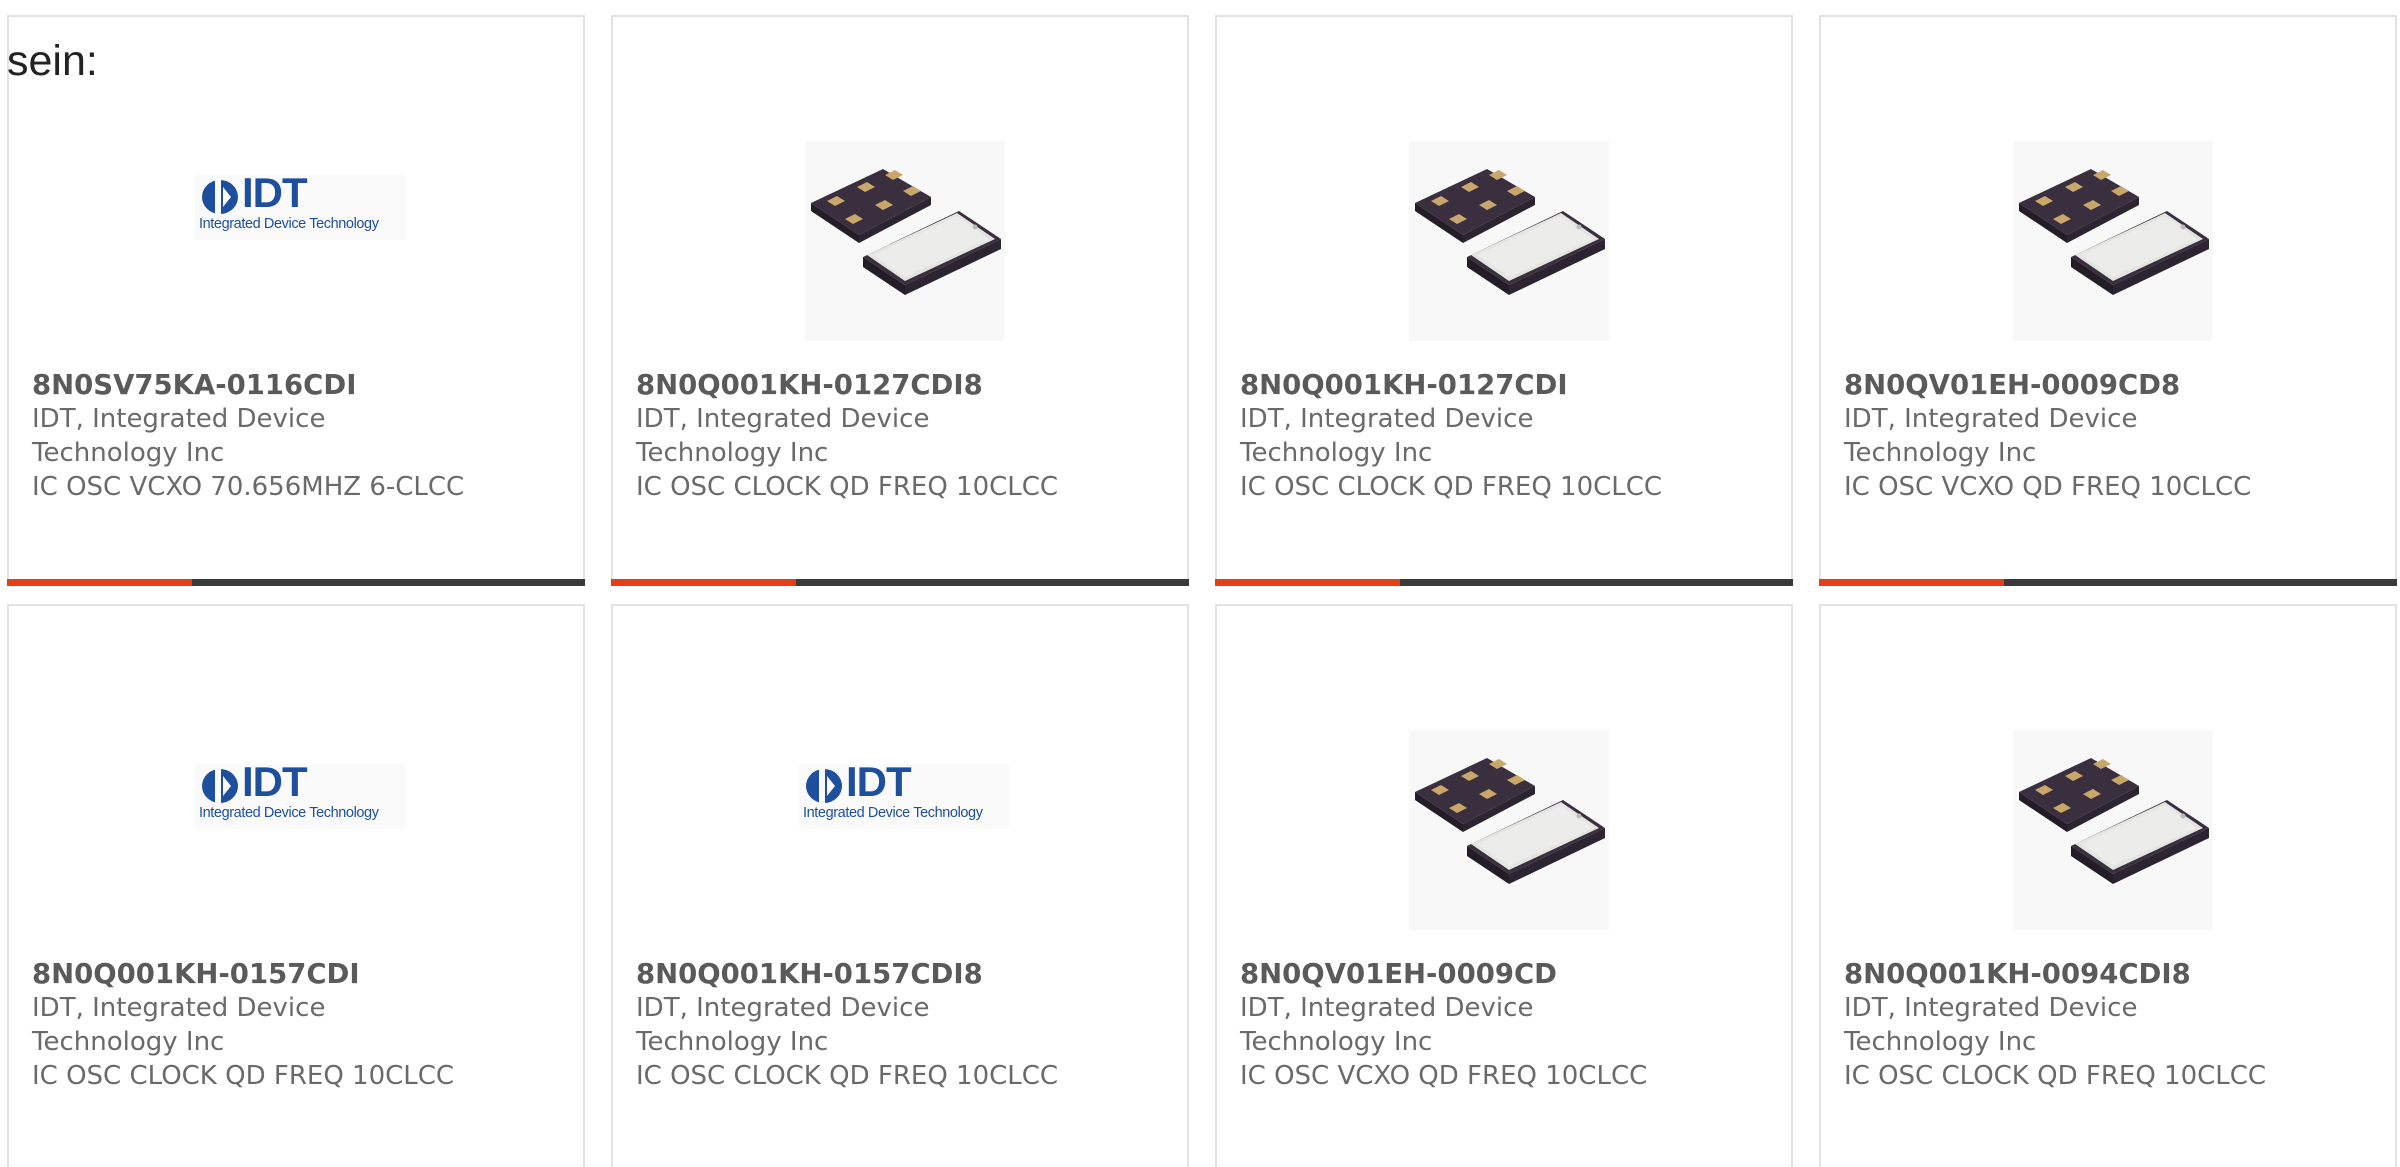  Describe the element at coordinates (292, 974) in the screenshot. I see `part-number-link: 8N0Q001KH-0157CDI` at that location.